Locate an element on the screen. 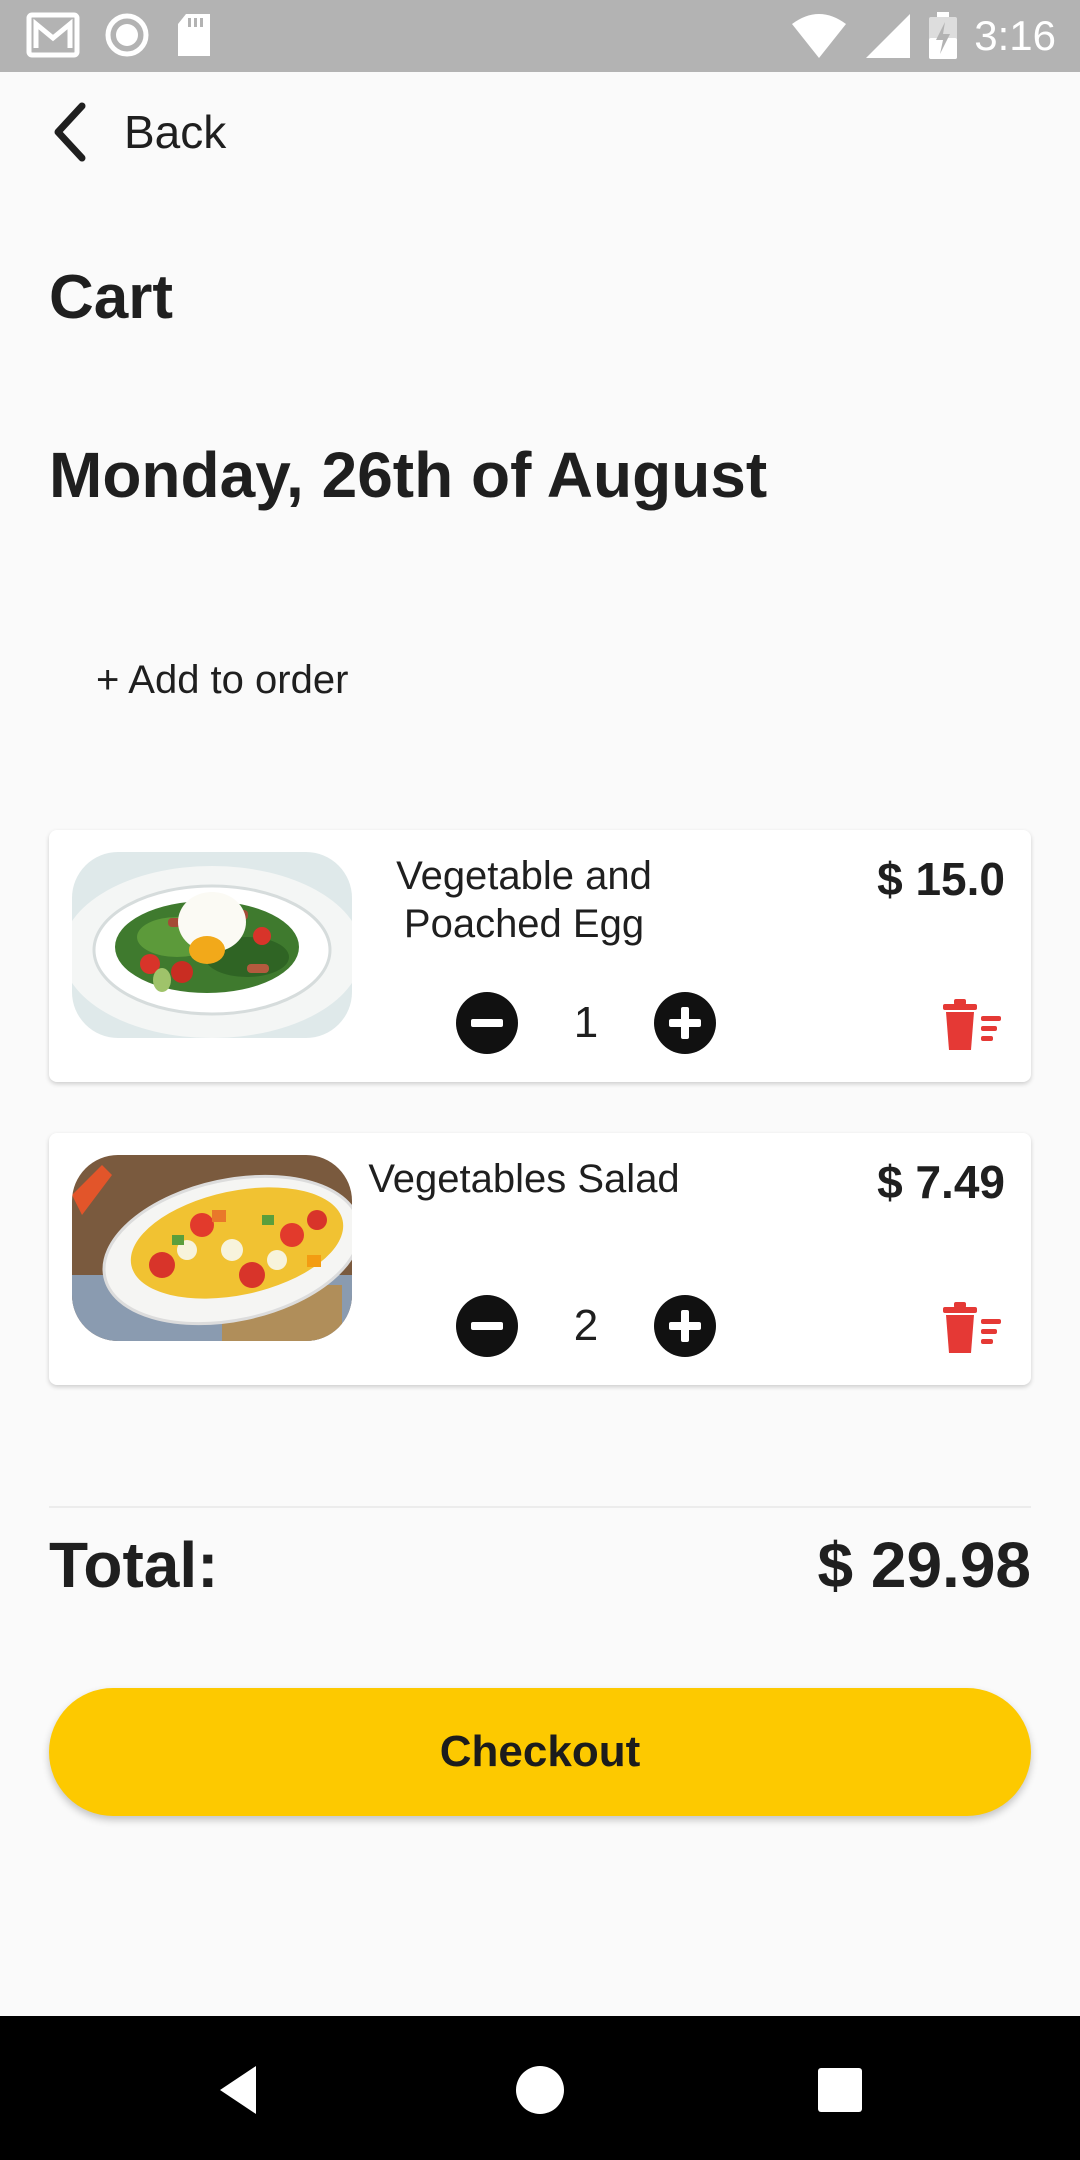  total-label: Total: is located at coordinates (134, 1565).